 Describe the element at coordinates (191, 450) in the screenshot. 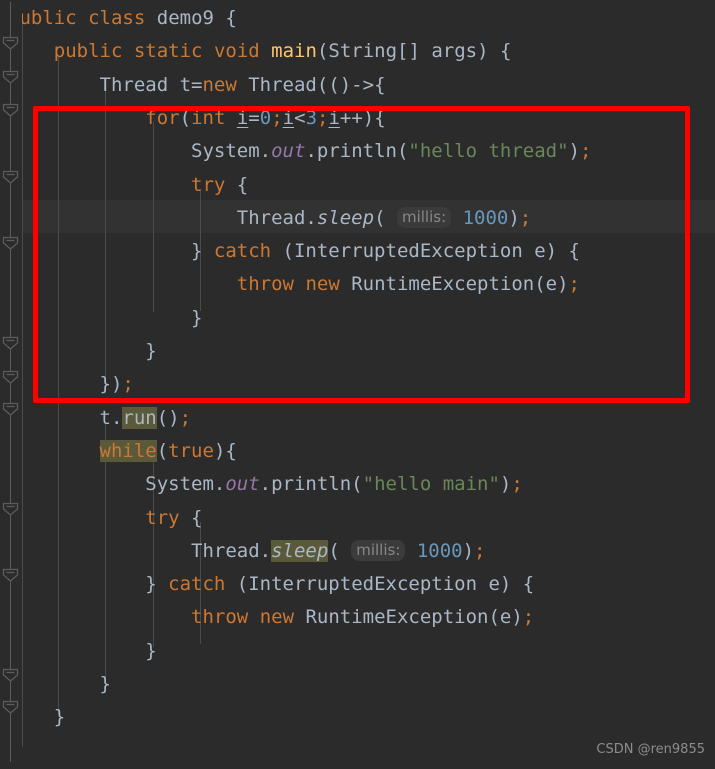

I see `code-token: true` at that location.